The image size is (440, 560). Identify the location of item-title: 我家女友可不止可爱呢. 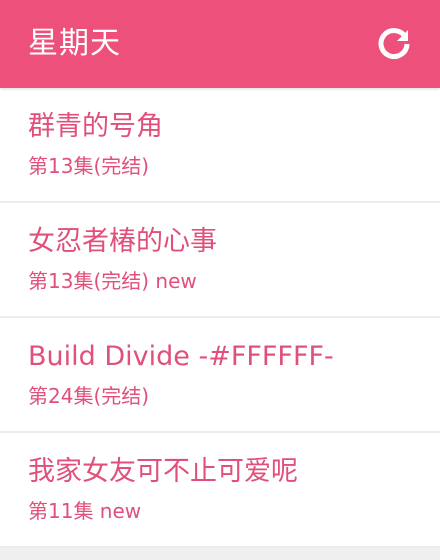
(163, 471).